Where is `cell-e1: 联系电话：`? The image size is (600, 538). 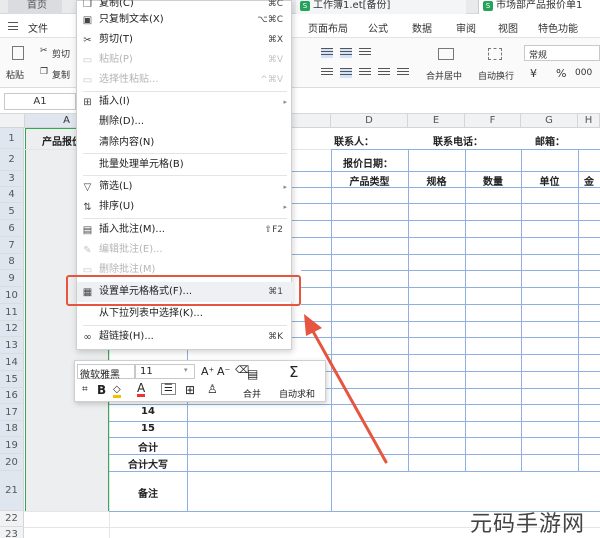 cell-e1: 联系电话： is located at coordinates (458, 140).